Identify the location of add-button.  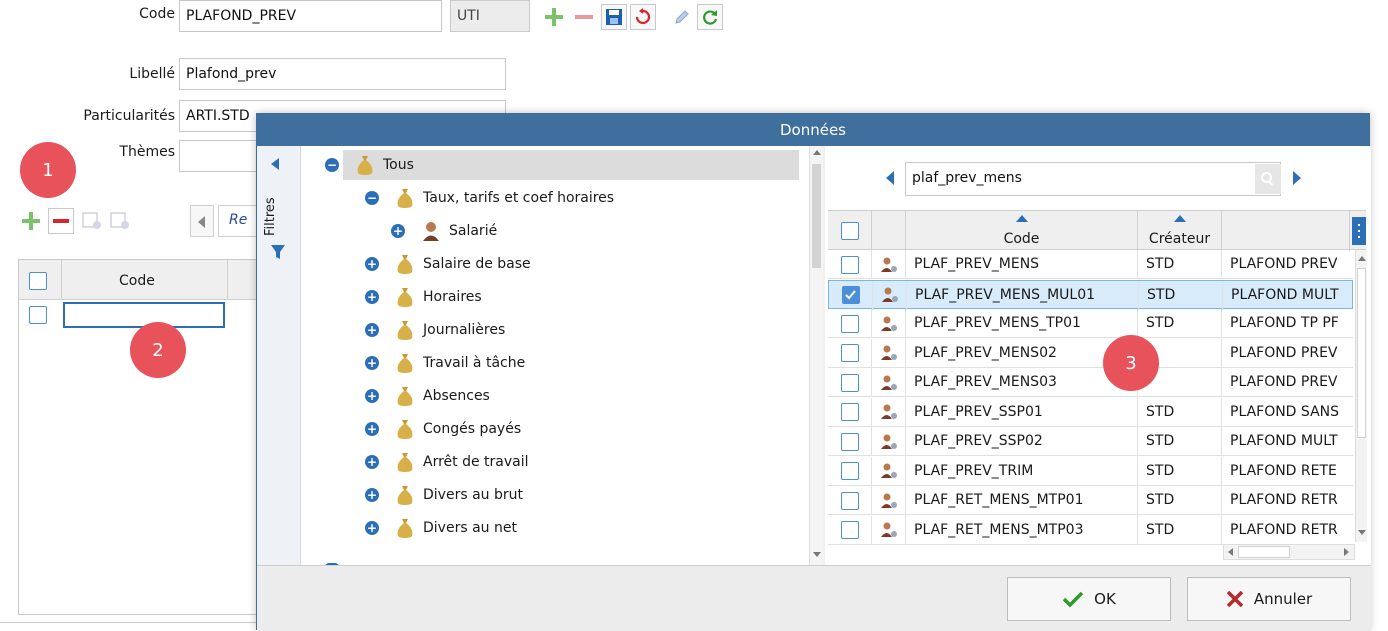
(554, 17).